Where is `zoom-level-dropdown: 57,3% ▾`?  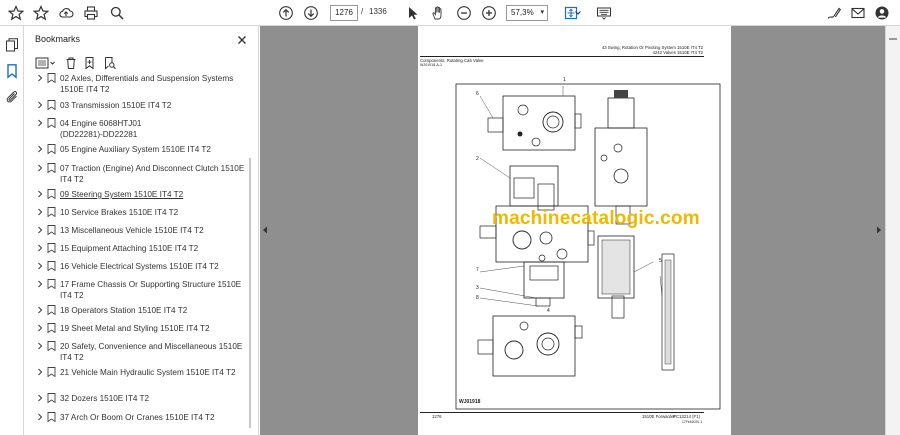 zoom-level-dropdown: 57,3% ▾ is located at coordinates (527, 13).